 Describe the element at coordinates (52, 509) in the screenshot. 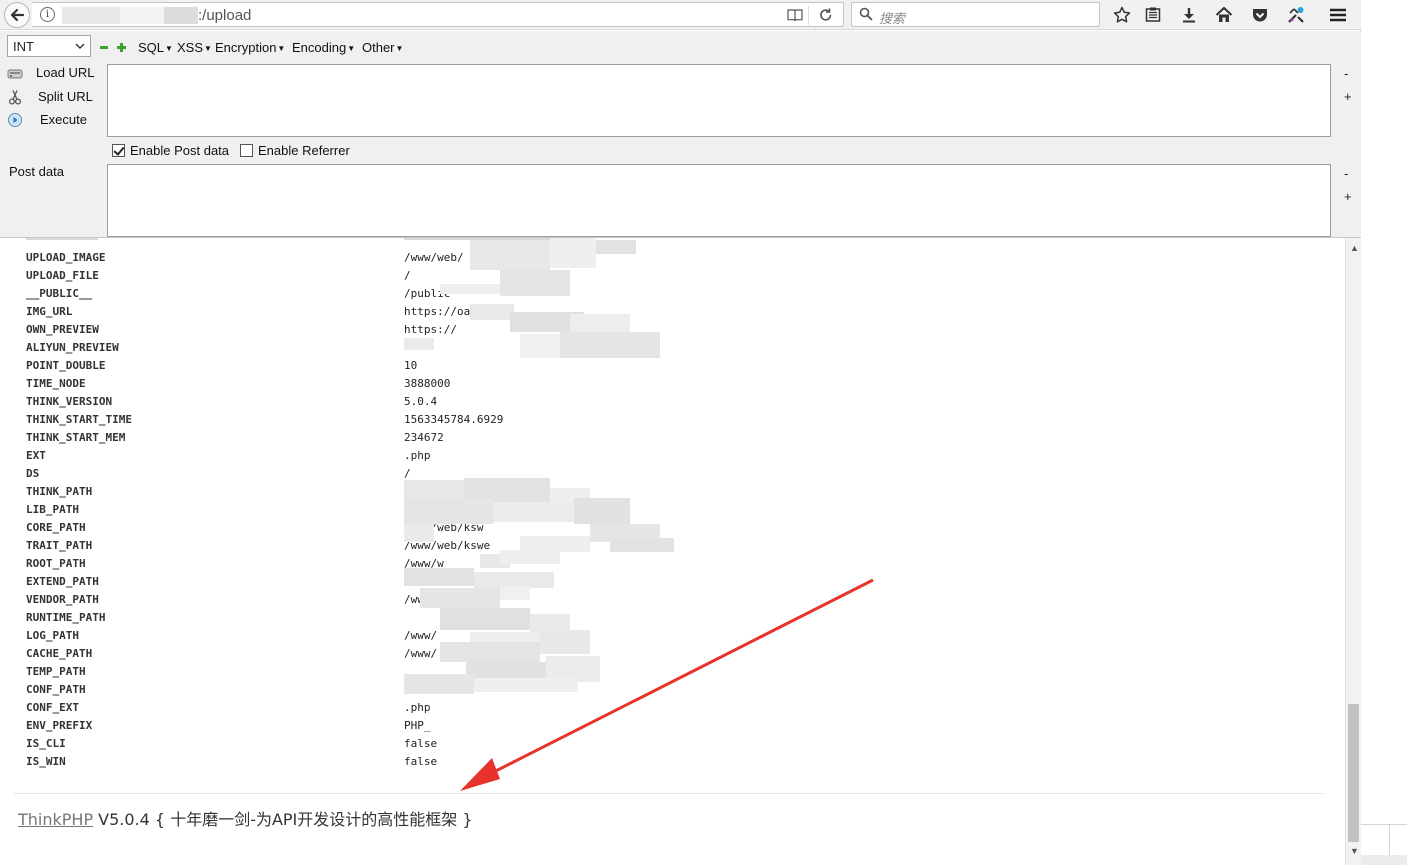

I see `constant-name: LIB_PATH` at that location.